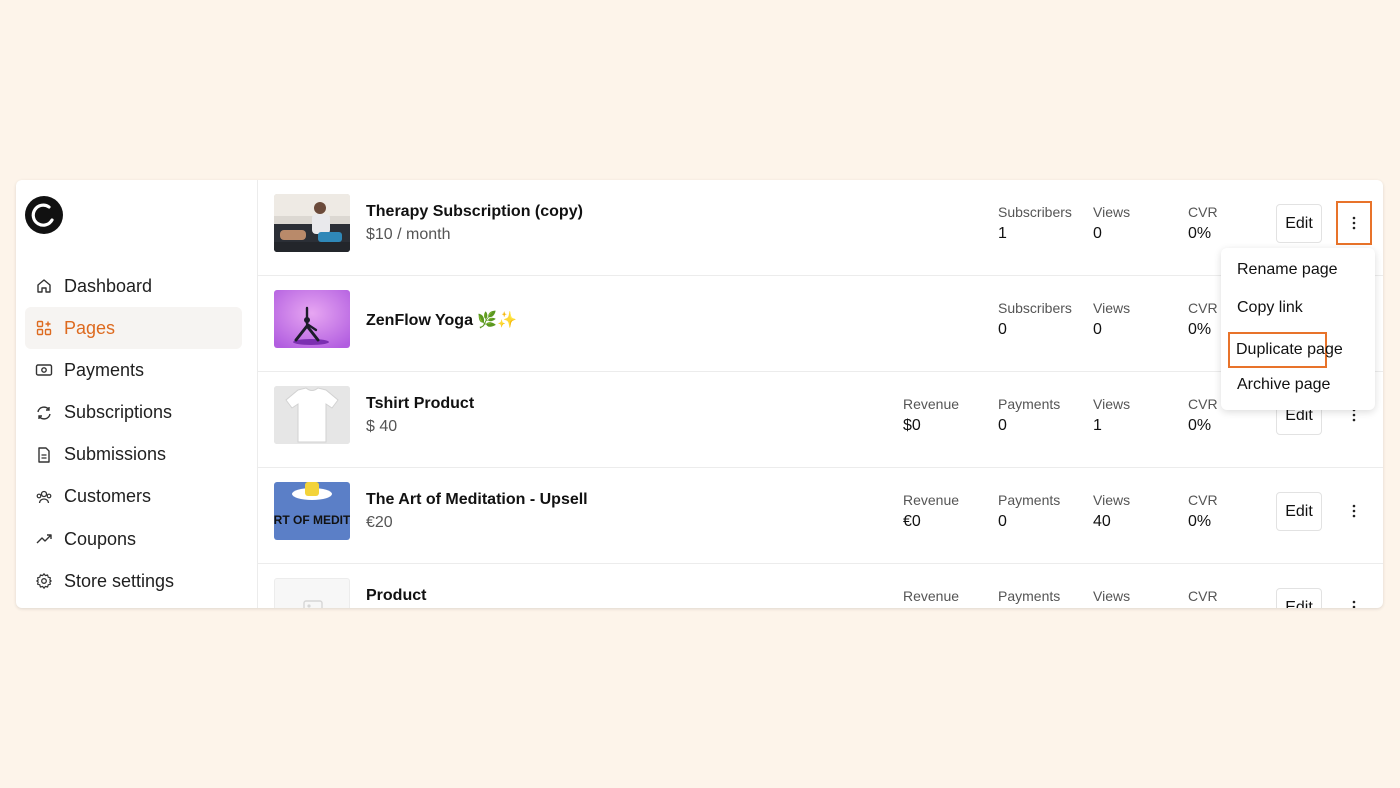 Image resolution: width=1400 pixels, height=788 pixels. Describe the element at coordinates (1285, 350) in the screenshot. I see `menu-item-duplicate-page: Duplicate page` at that location.